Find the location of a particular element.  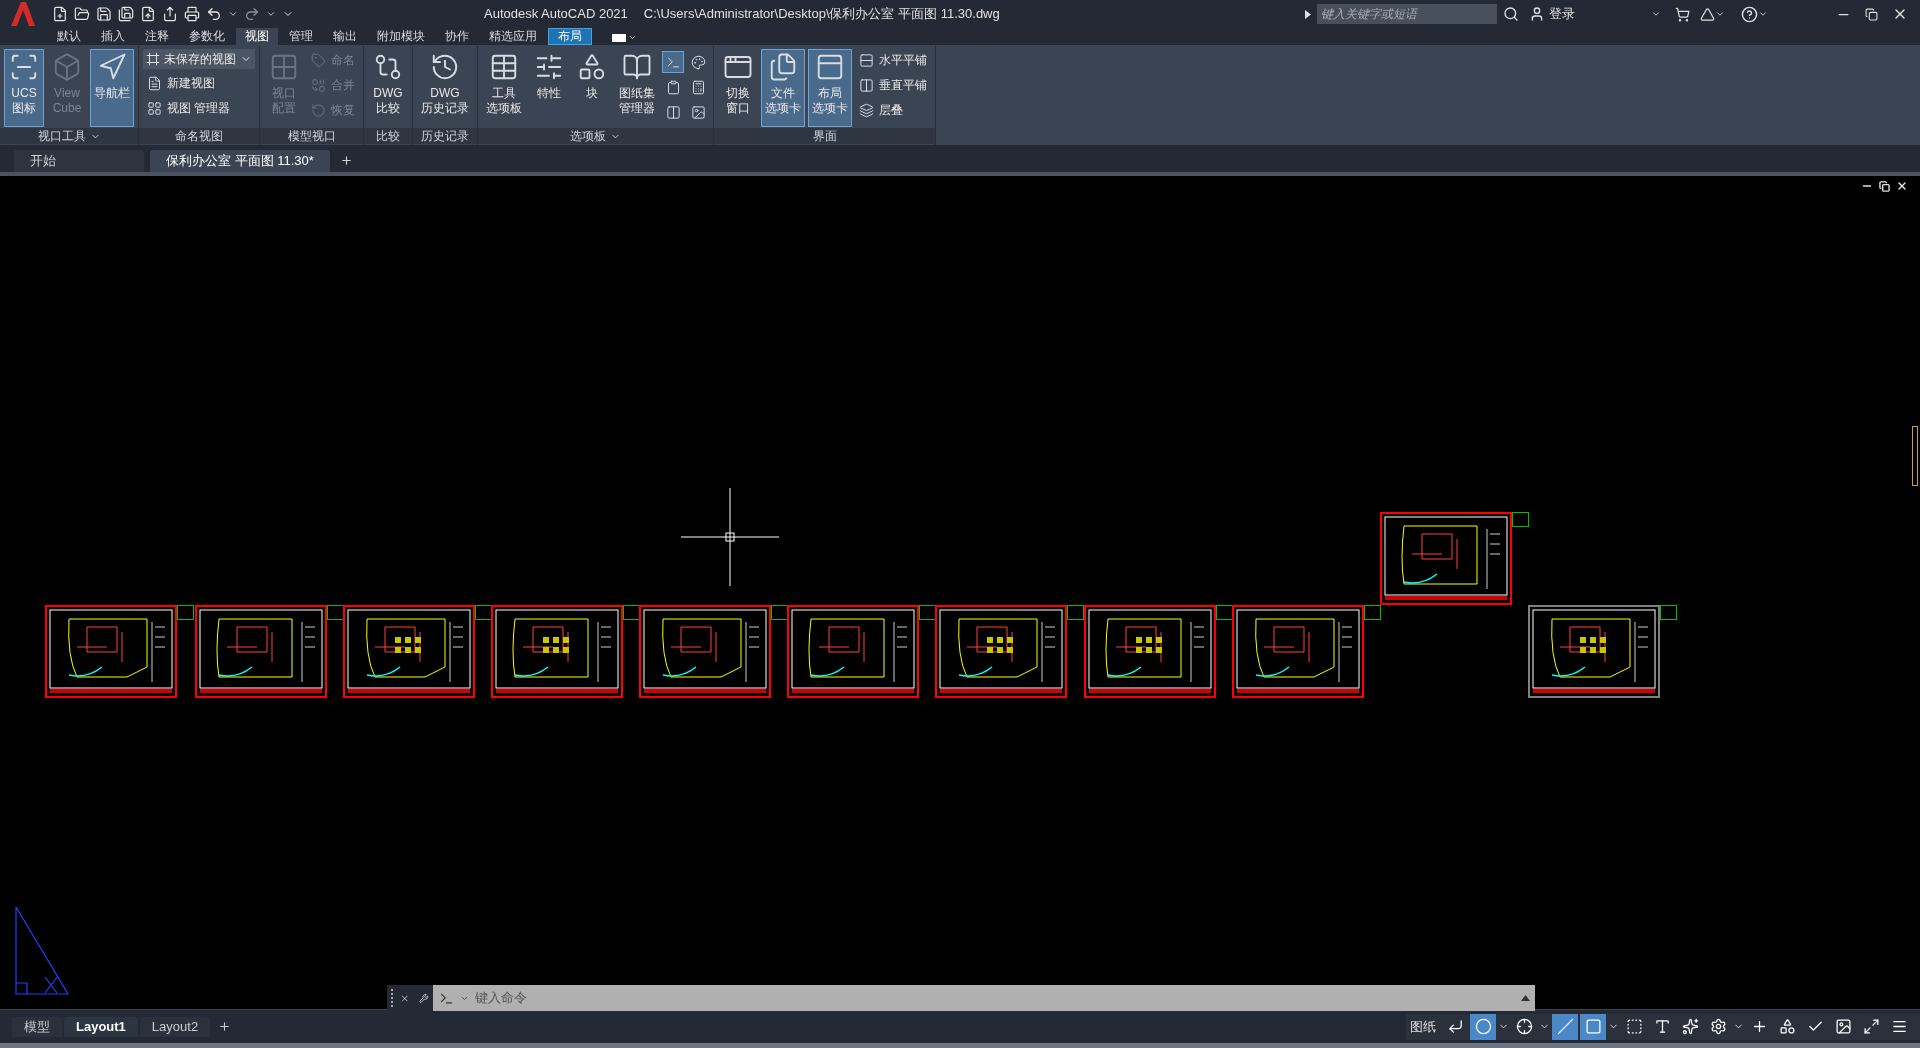

add-tab-icon is located at coordinates (346, 160).